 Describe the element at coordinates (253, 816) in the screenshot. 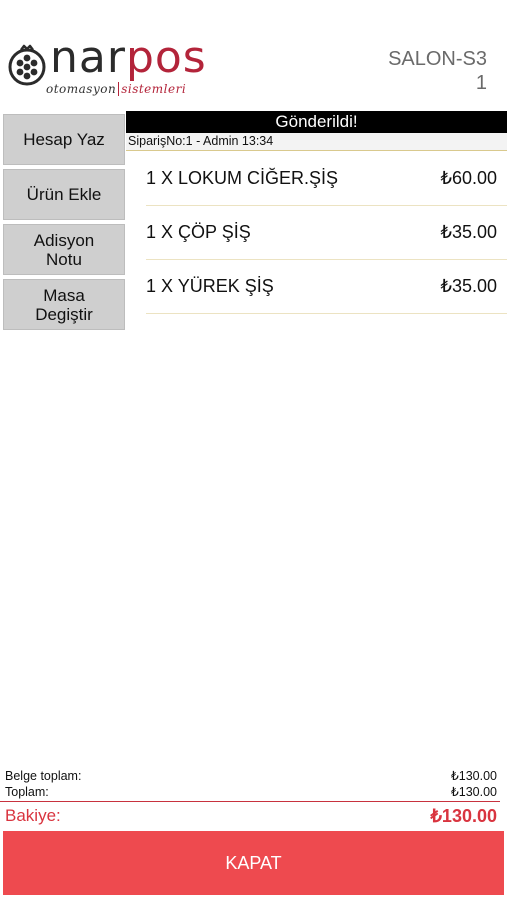

I see `bakiye-row: Bakiye: ₺130.00` at that location.